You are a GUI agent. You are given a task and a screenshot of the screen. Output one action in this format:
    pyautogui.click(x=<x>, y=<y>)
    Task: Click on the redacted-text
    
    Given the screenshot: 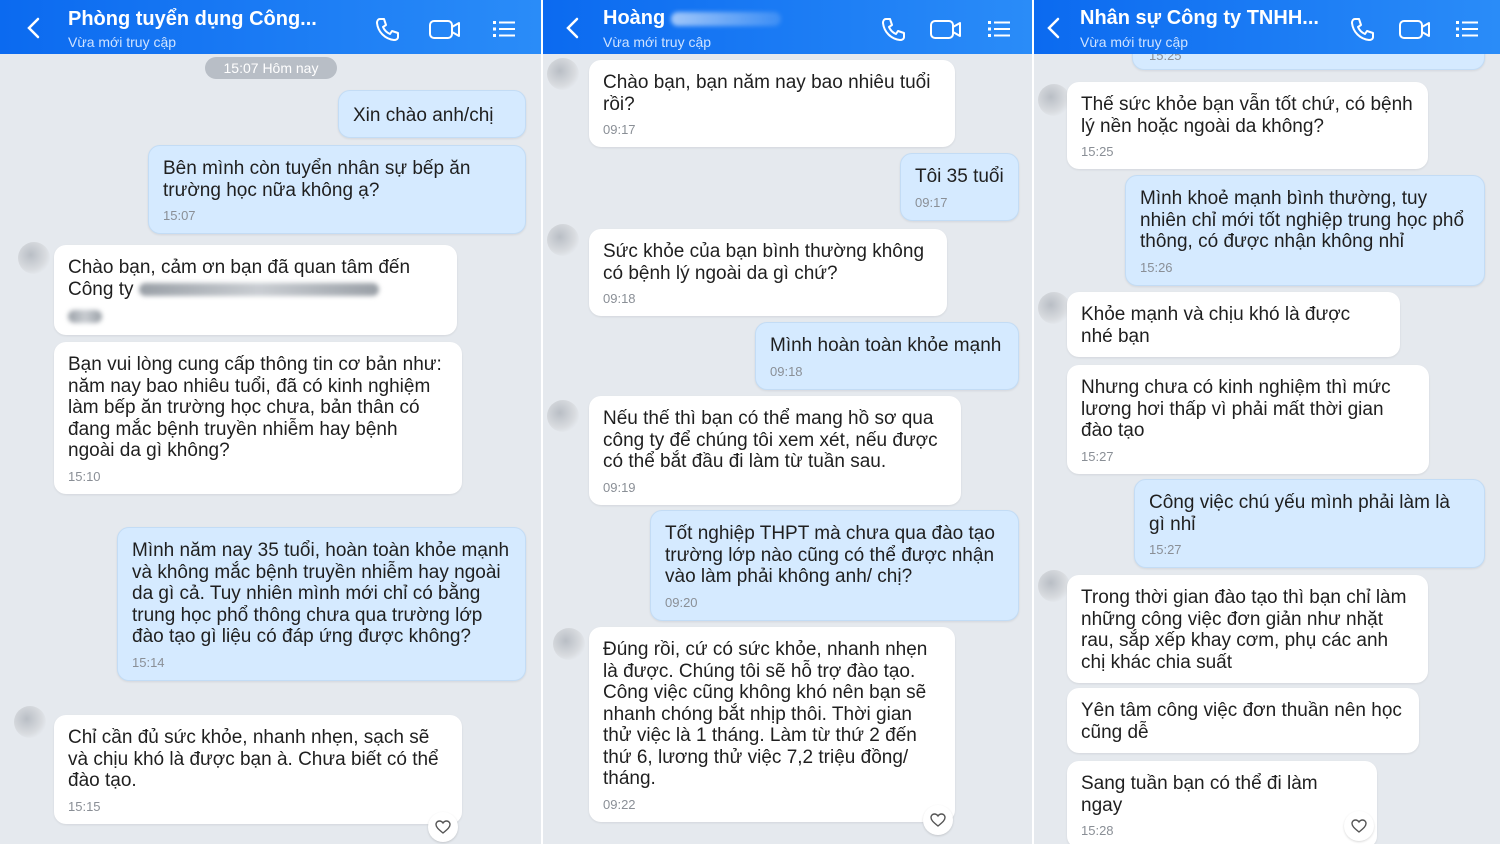 What is the action you would take?
    pyautogui.click(x=85, y=317)
    